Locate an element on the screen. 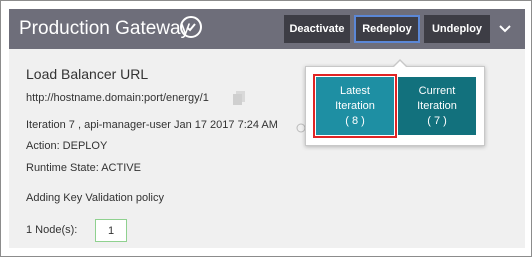 This screenshot has height=257, width=532. nodes-label: 1 Node(s): is located at coordinates (52, 230).